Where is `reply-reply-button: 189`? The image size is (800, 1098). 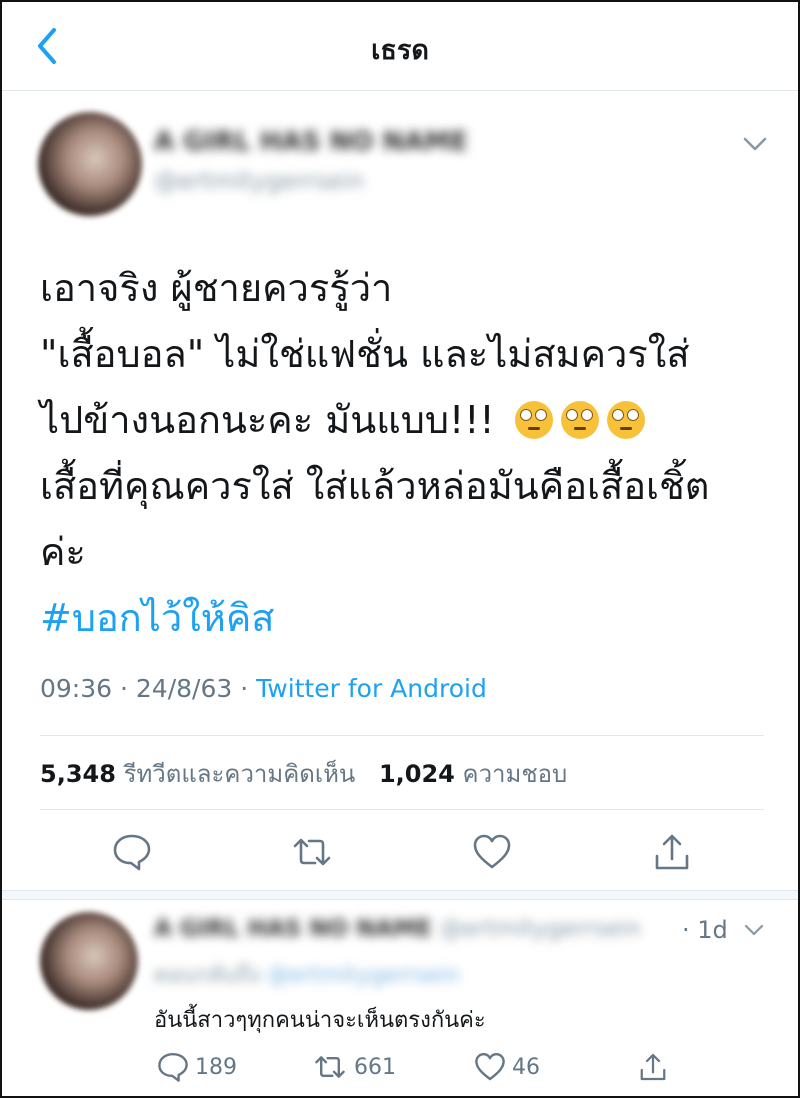
reply-reply-button: 189 is located at coordinates (197, 1067).